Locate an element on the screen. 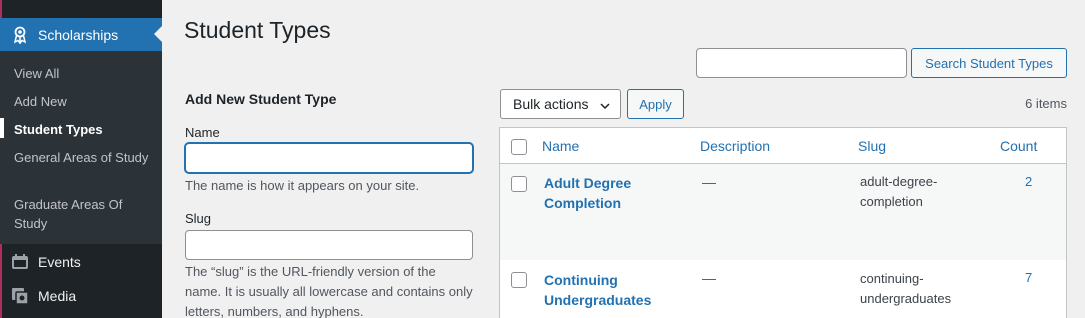 This screenshot has height=318, width=1085. items-count: 6 items is located at coordinates (1046, 103).